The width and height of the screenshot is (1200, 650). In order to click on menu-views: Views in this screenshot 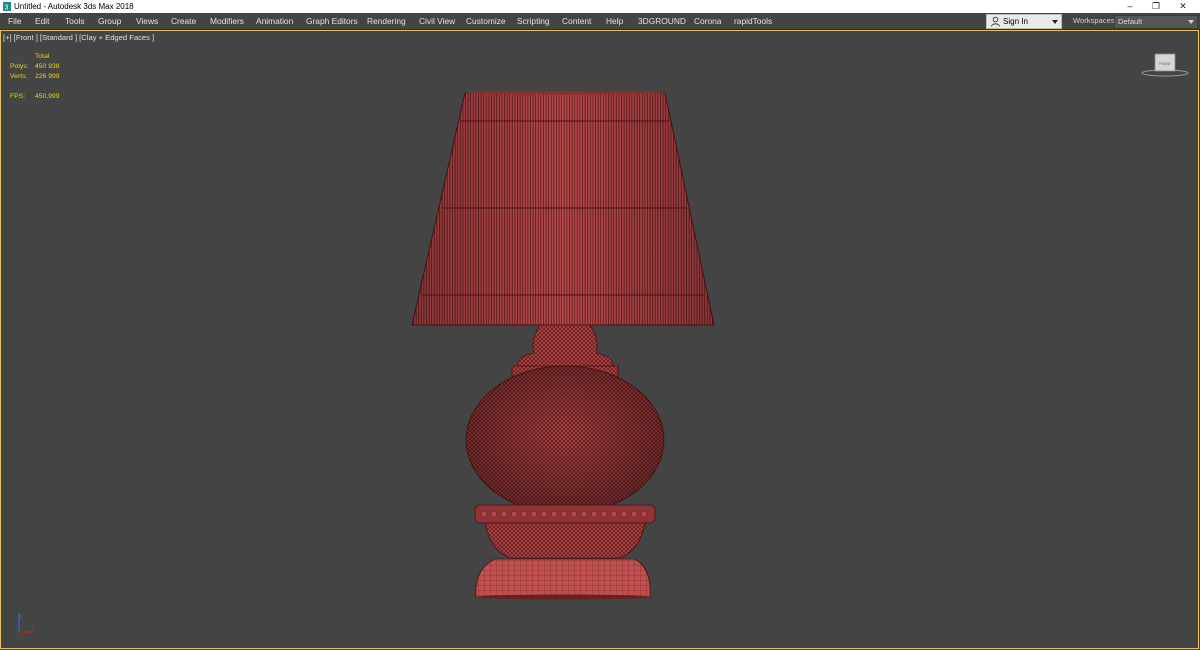, I will do `click(147, 21)`.